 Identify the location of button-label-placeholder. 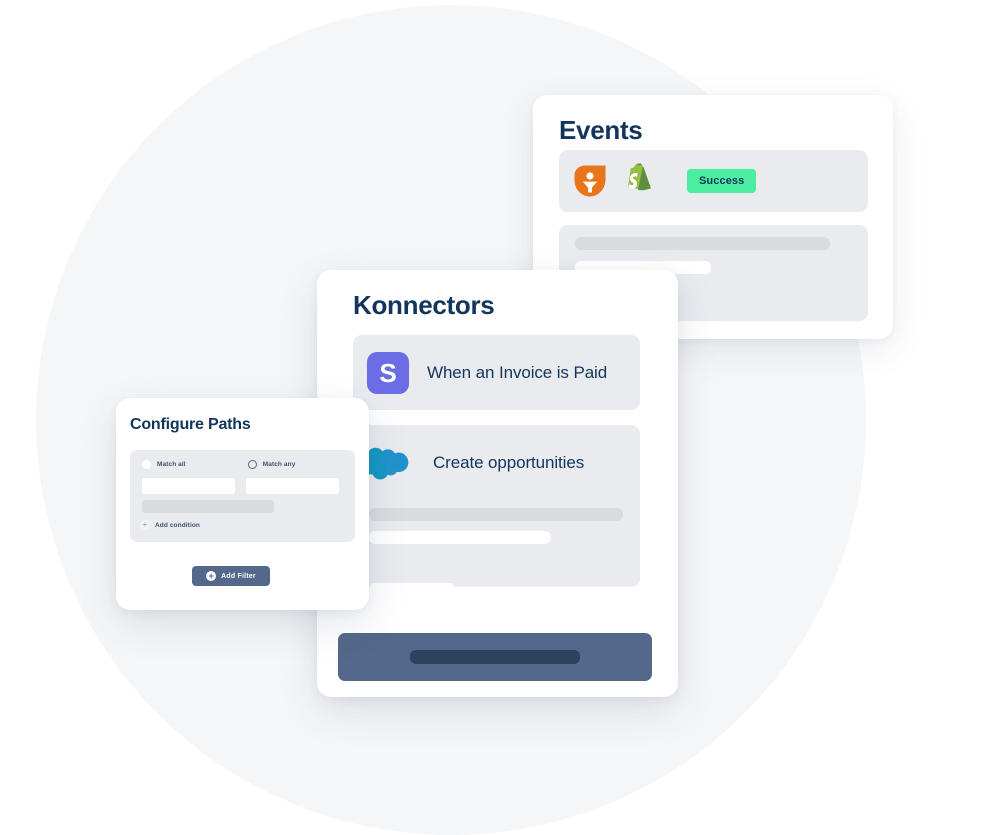
(495, 657).